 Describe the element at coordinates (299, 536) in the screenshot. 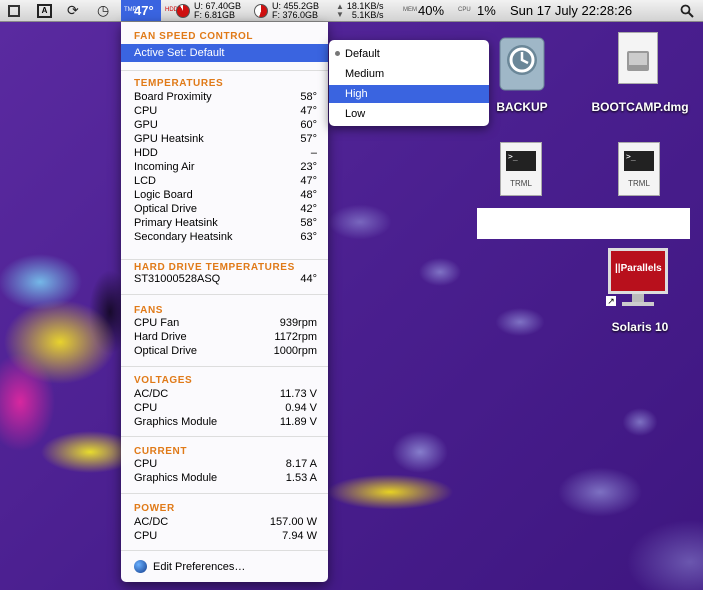

I see `sensor-value: 7.94 W` at that location.